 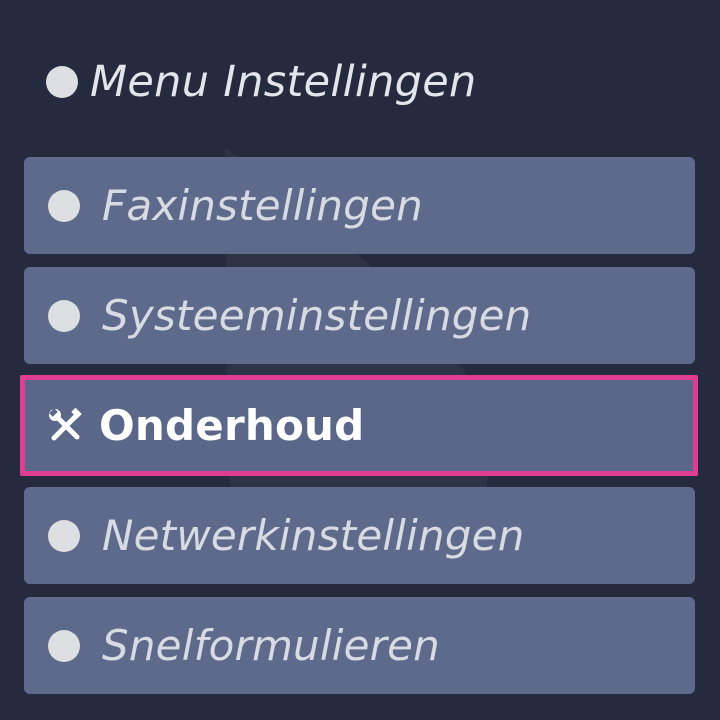 I want to click on menu-item-label: Snelformulieren, so click(x=271, y=645).